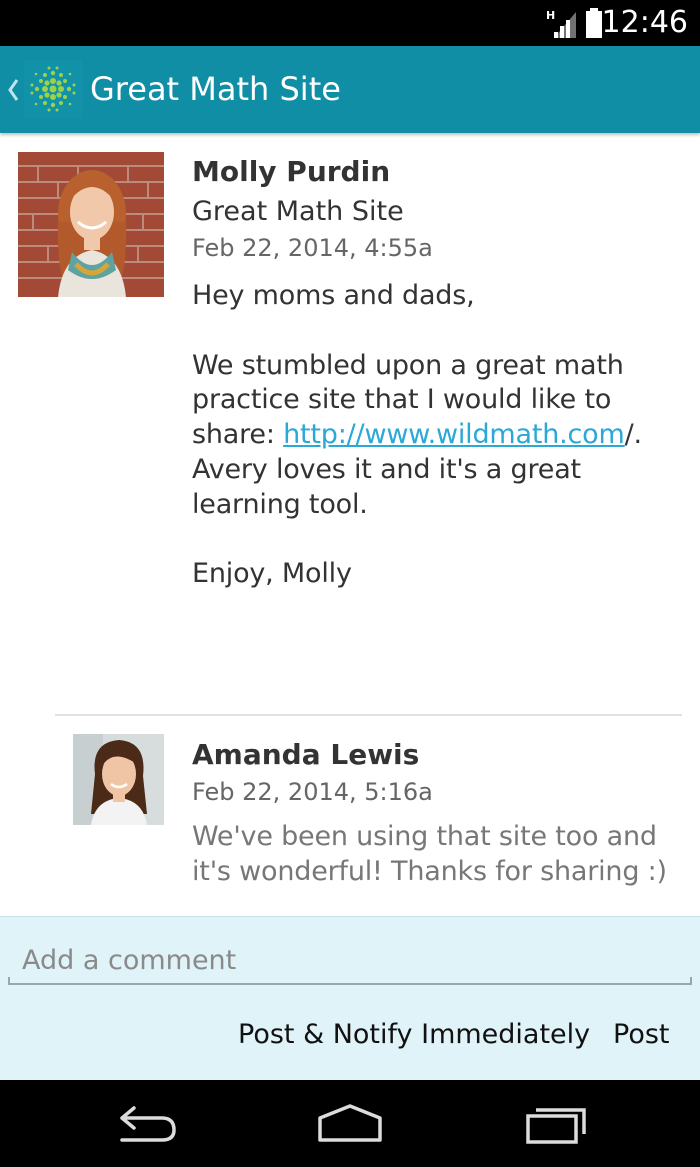  I want to click on back-nav-icon, so click(146, 1124).